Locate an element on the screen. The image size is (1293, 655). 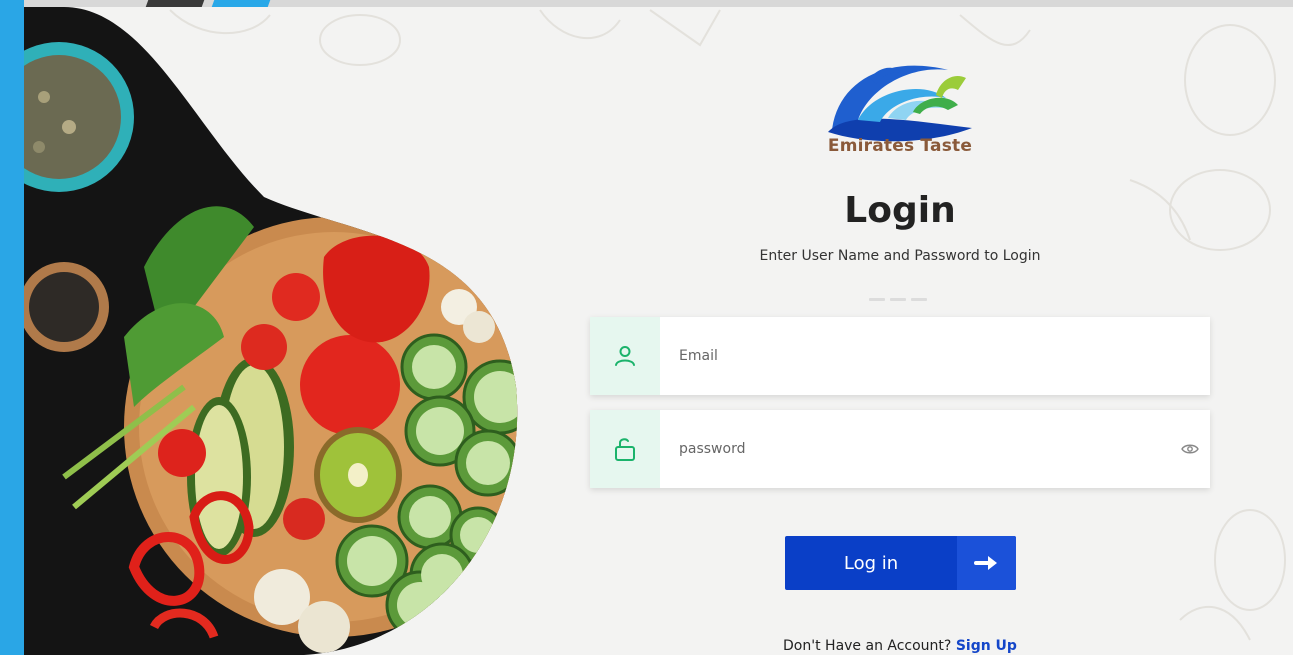
signup-link: Sign Up is located at coordinates (986, 646).